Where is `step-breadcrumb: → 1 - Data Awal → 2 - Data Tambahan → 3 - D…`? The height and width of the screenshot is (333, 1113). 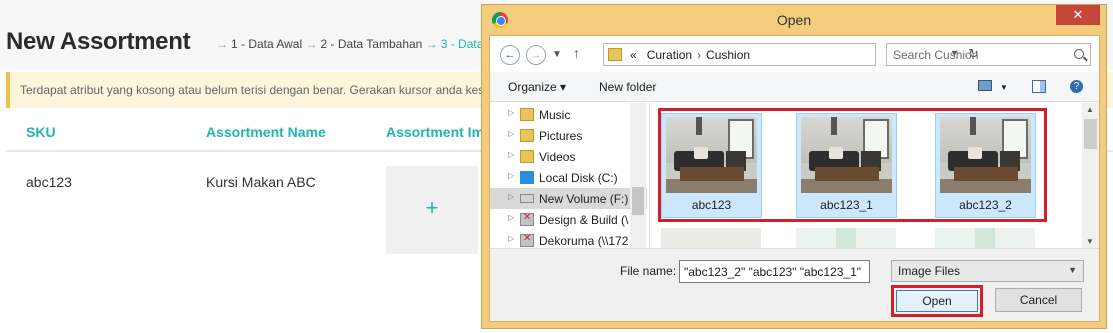
step-breadcrumb: → 1 - Data Awal → 2 - Data Tambahan → 3 - D… is located at coordinates (349, 44).